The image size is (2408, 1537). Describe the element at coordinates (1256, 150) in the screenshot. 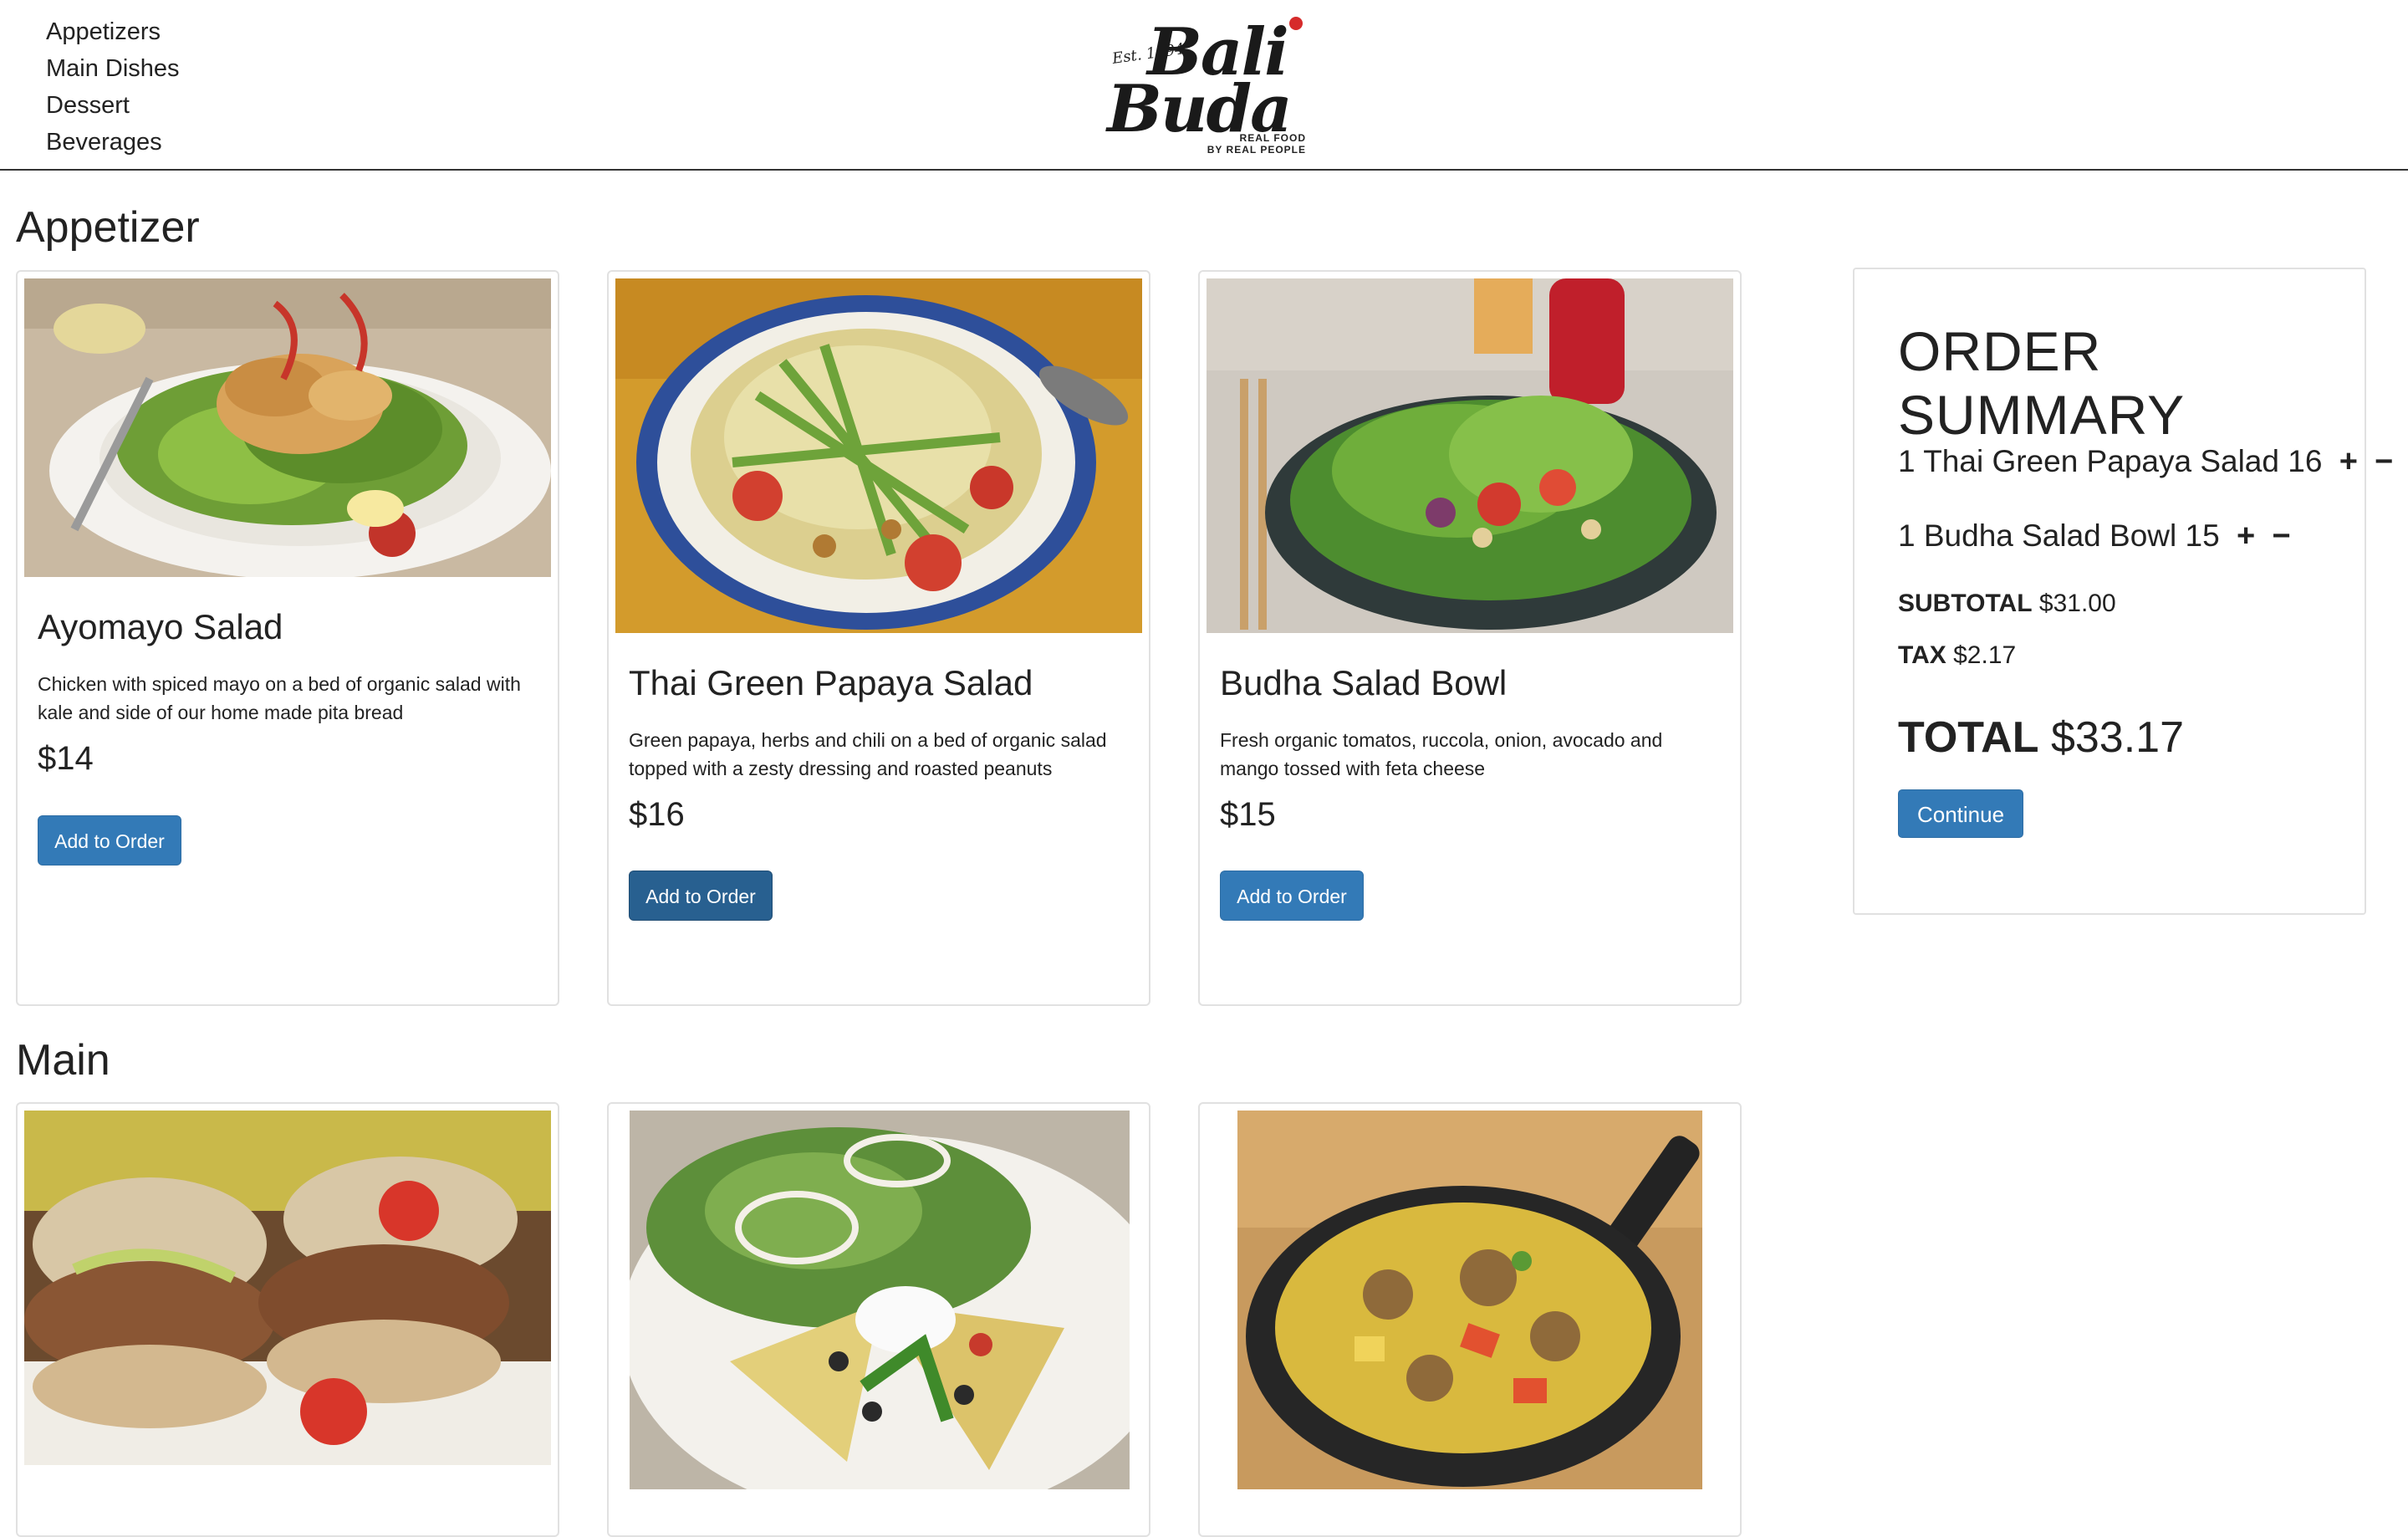

I see `logo-tagline-2: BY REAL PEOPLE` at that location.